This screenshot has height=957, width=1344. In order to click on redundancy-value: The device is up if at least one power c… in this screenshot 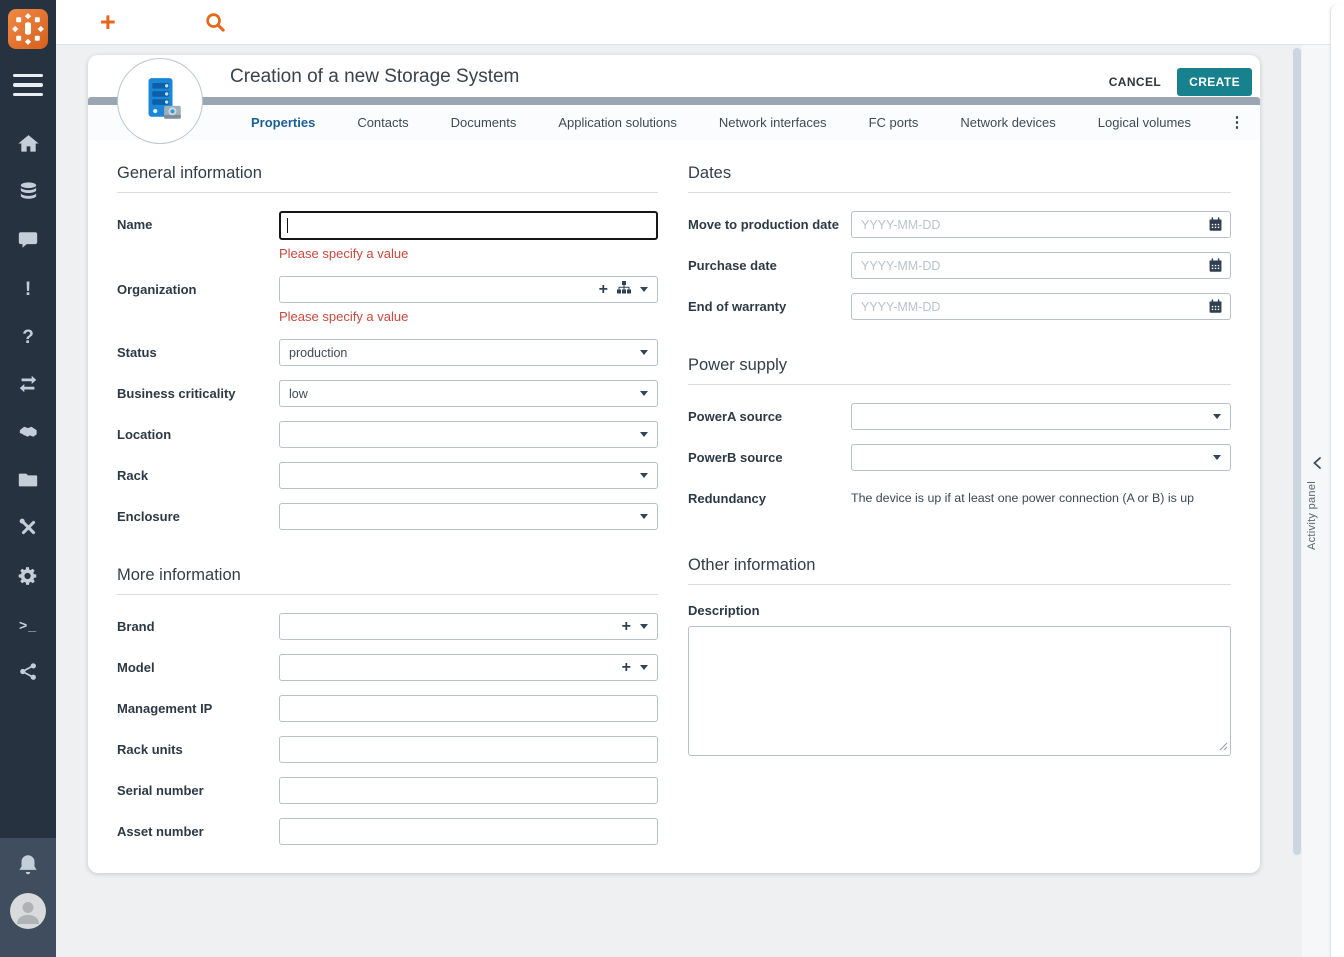, I will do `click(1022, 498)`.